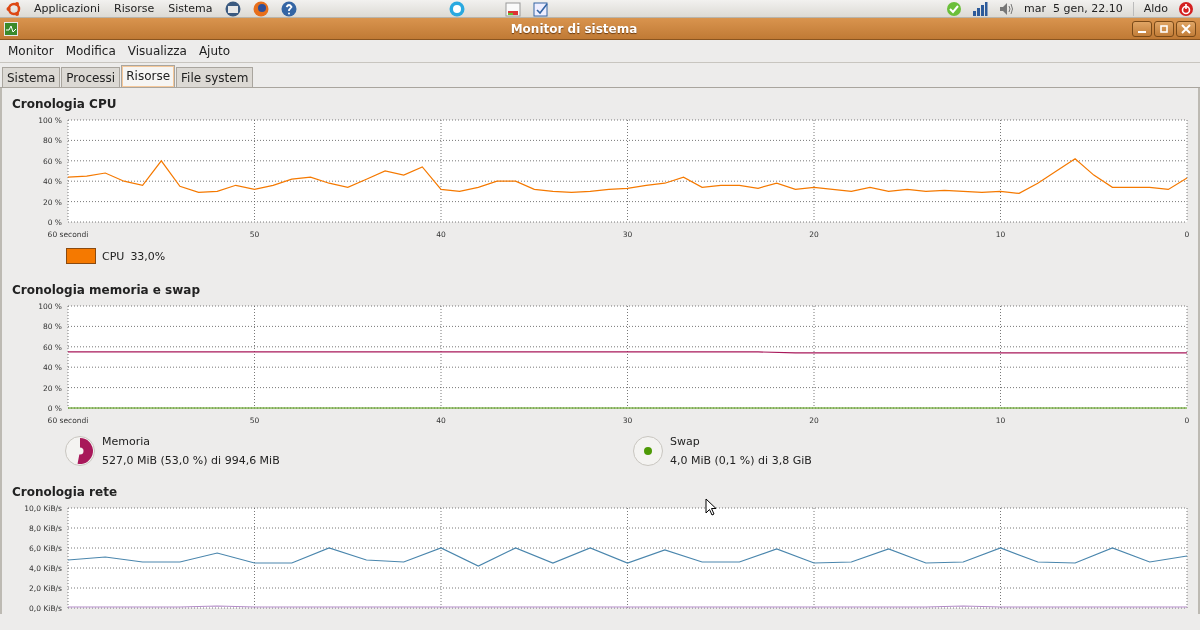 The width and height of the screenshot is (1200, 630). What do you see at coordinates (574, 28) in the screenshot?
I see `window-title: Monitor di sistema` at bounding box center [574, 28].